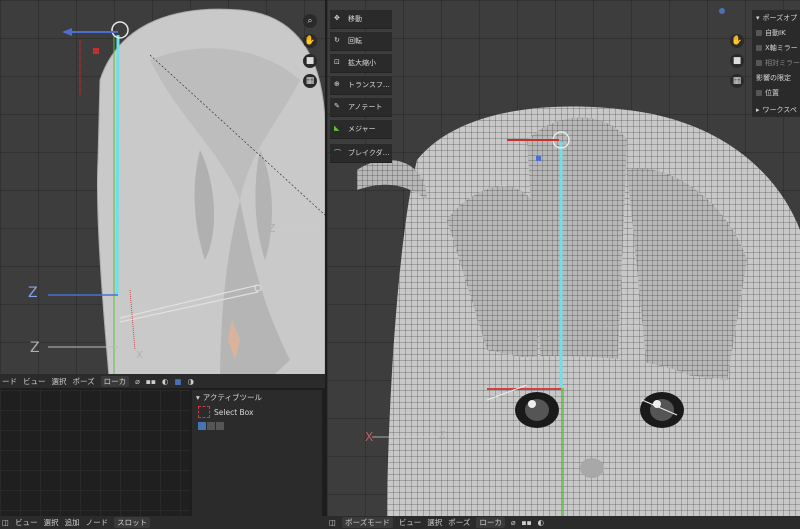  Describe the element at coordinates (355, 41) in the screenshot. I see `tool-rotate-label: 回転` at that location.